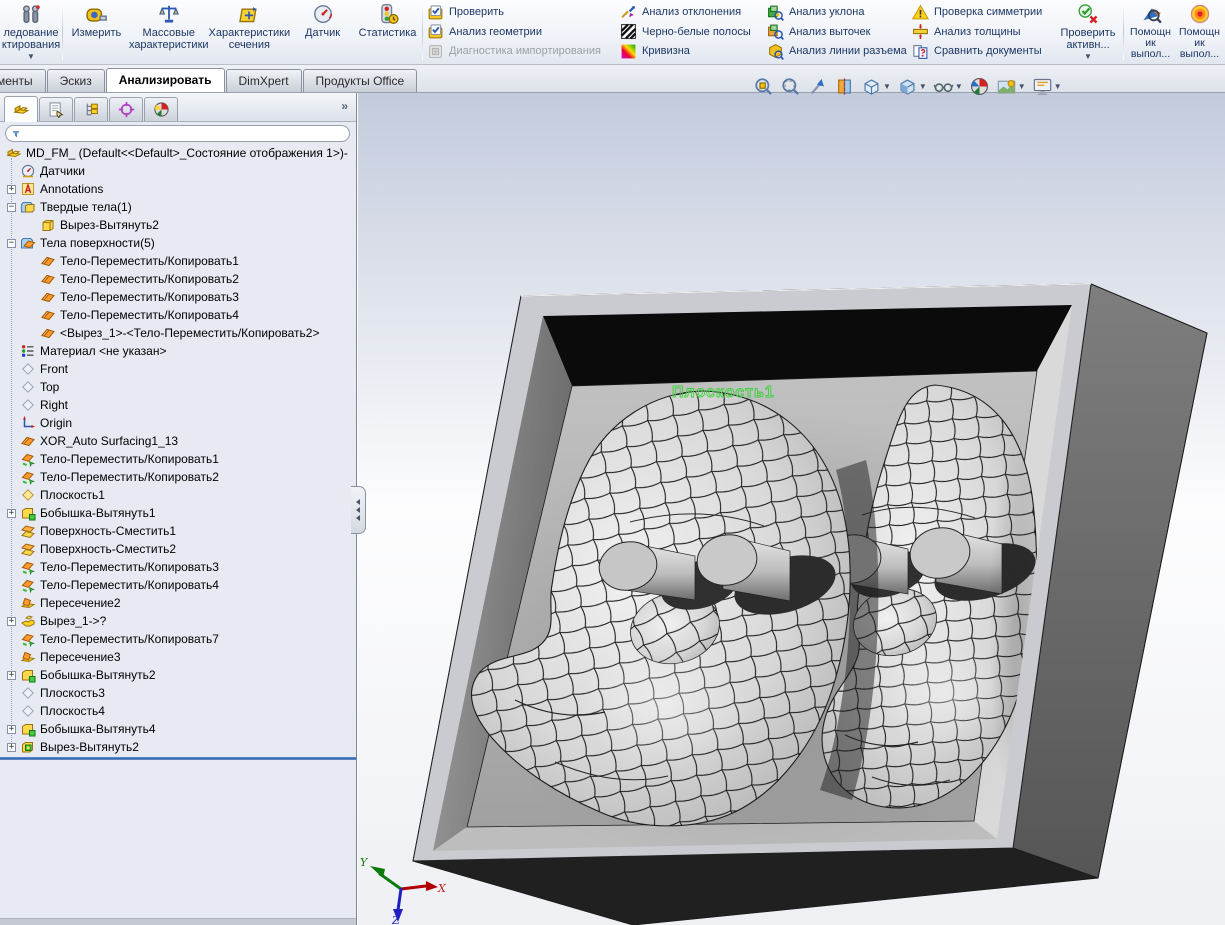 This screenshot has height=925, width=1225. Describe the element at coordinates (1047, 86) in the screenshot. I see `view-settings-button: ▼` at that location.